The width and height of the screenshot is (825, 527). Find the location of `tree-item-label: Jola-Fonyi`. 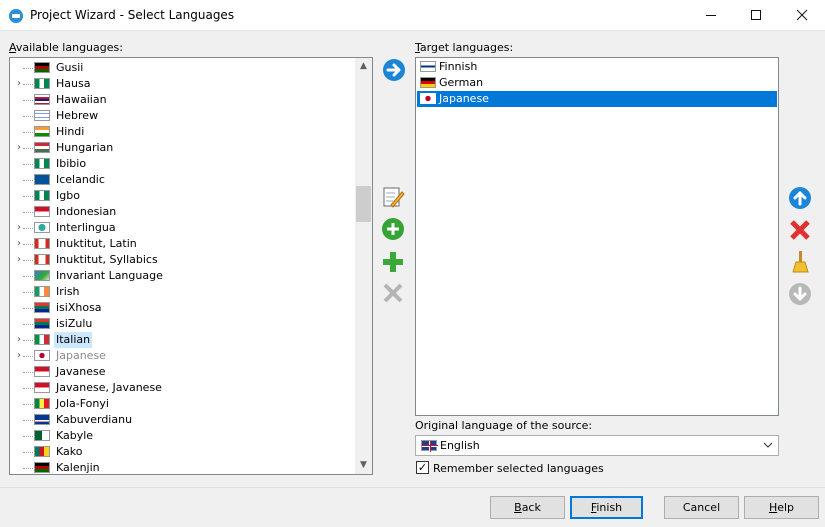

tree-item-label: Jola-Fonyi is located at coordinates (82, 403).